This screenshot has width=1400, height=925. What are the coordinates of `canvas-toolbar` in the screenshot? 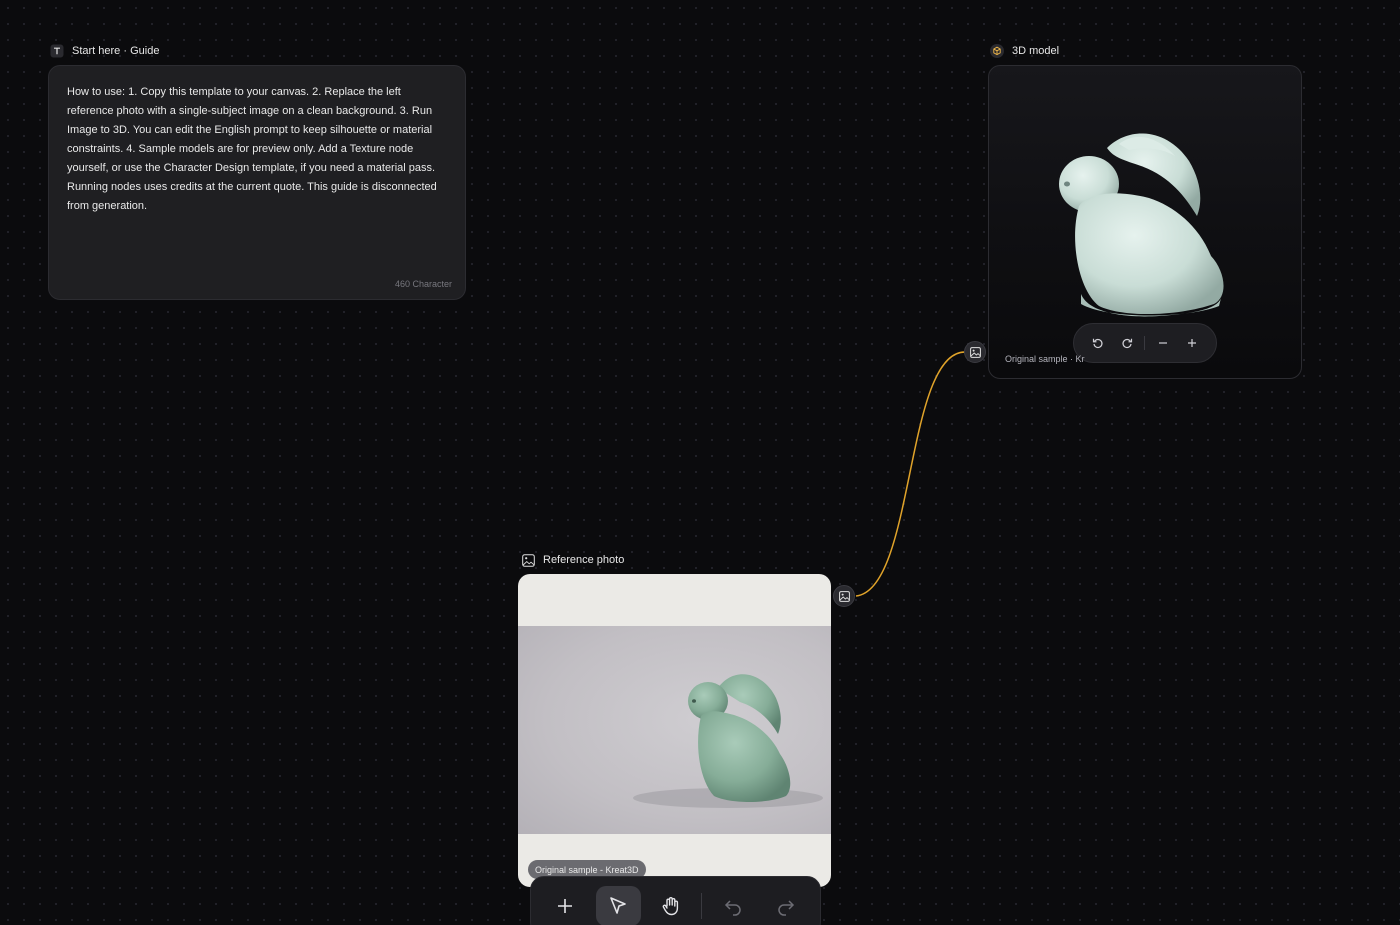 It's located at (675, 900).